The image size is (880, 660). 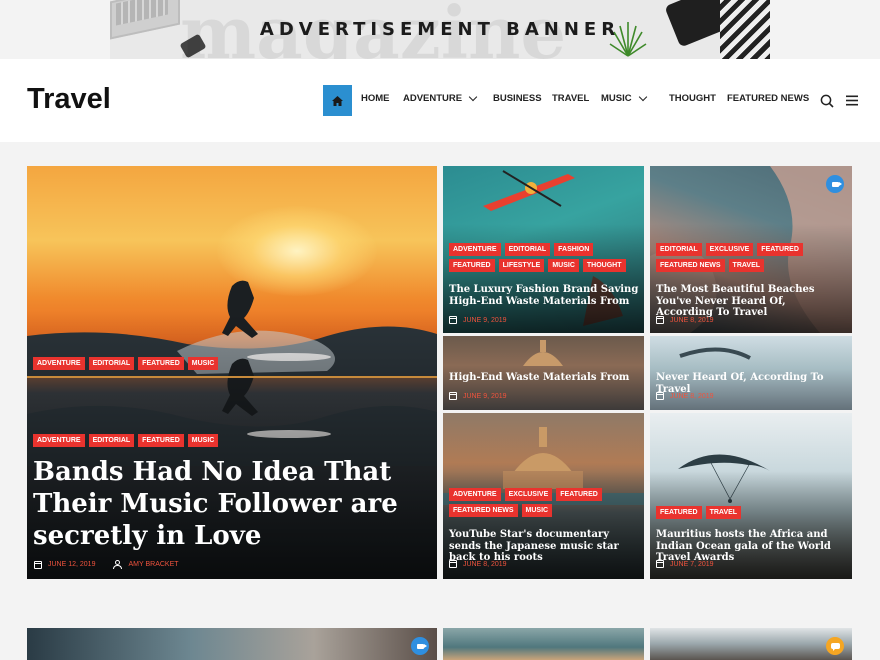 I want to click on home-icon, so click(x=337, y=100).